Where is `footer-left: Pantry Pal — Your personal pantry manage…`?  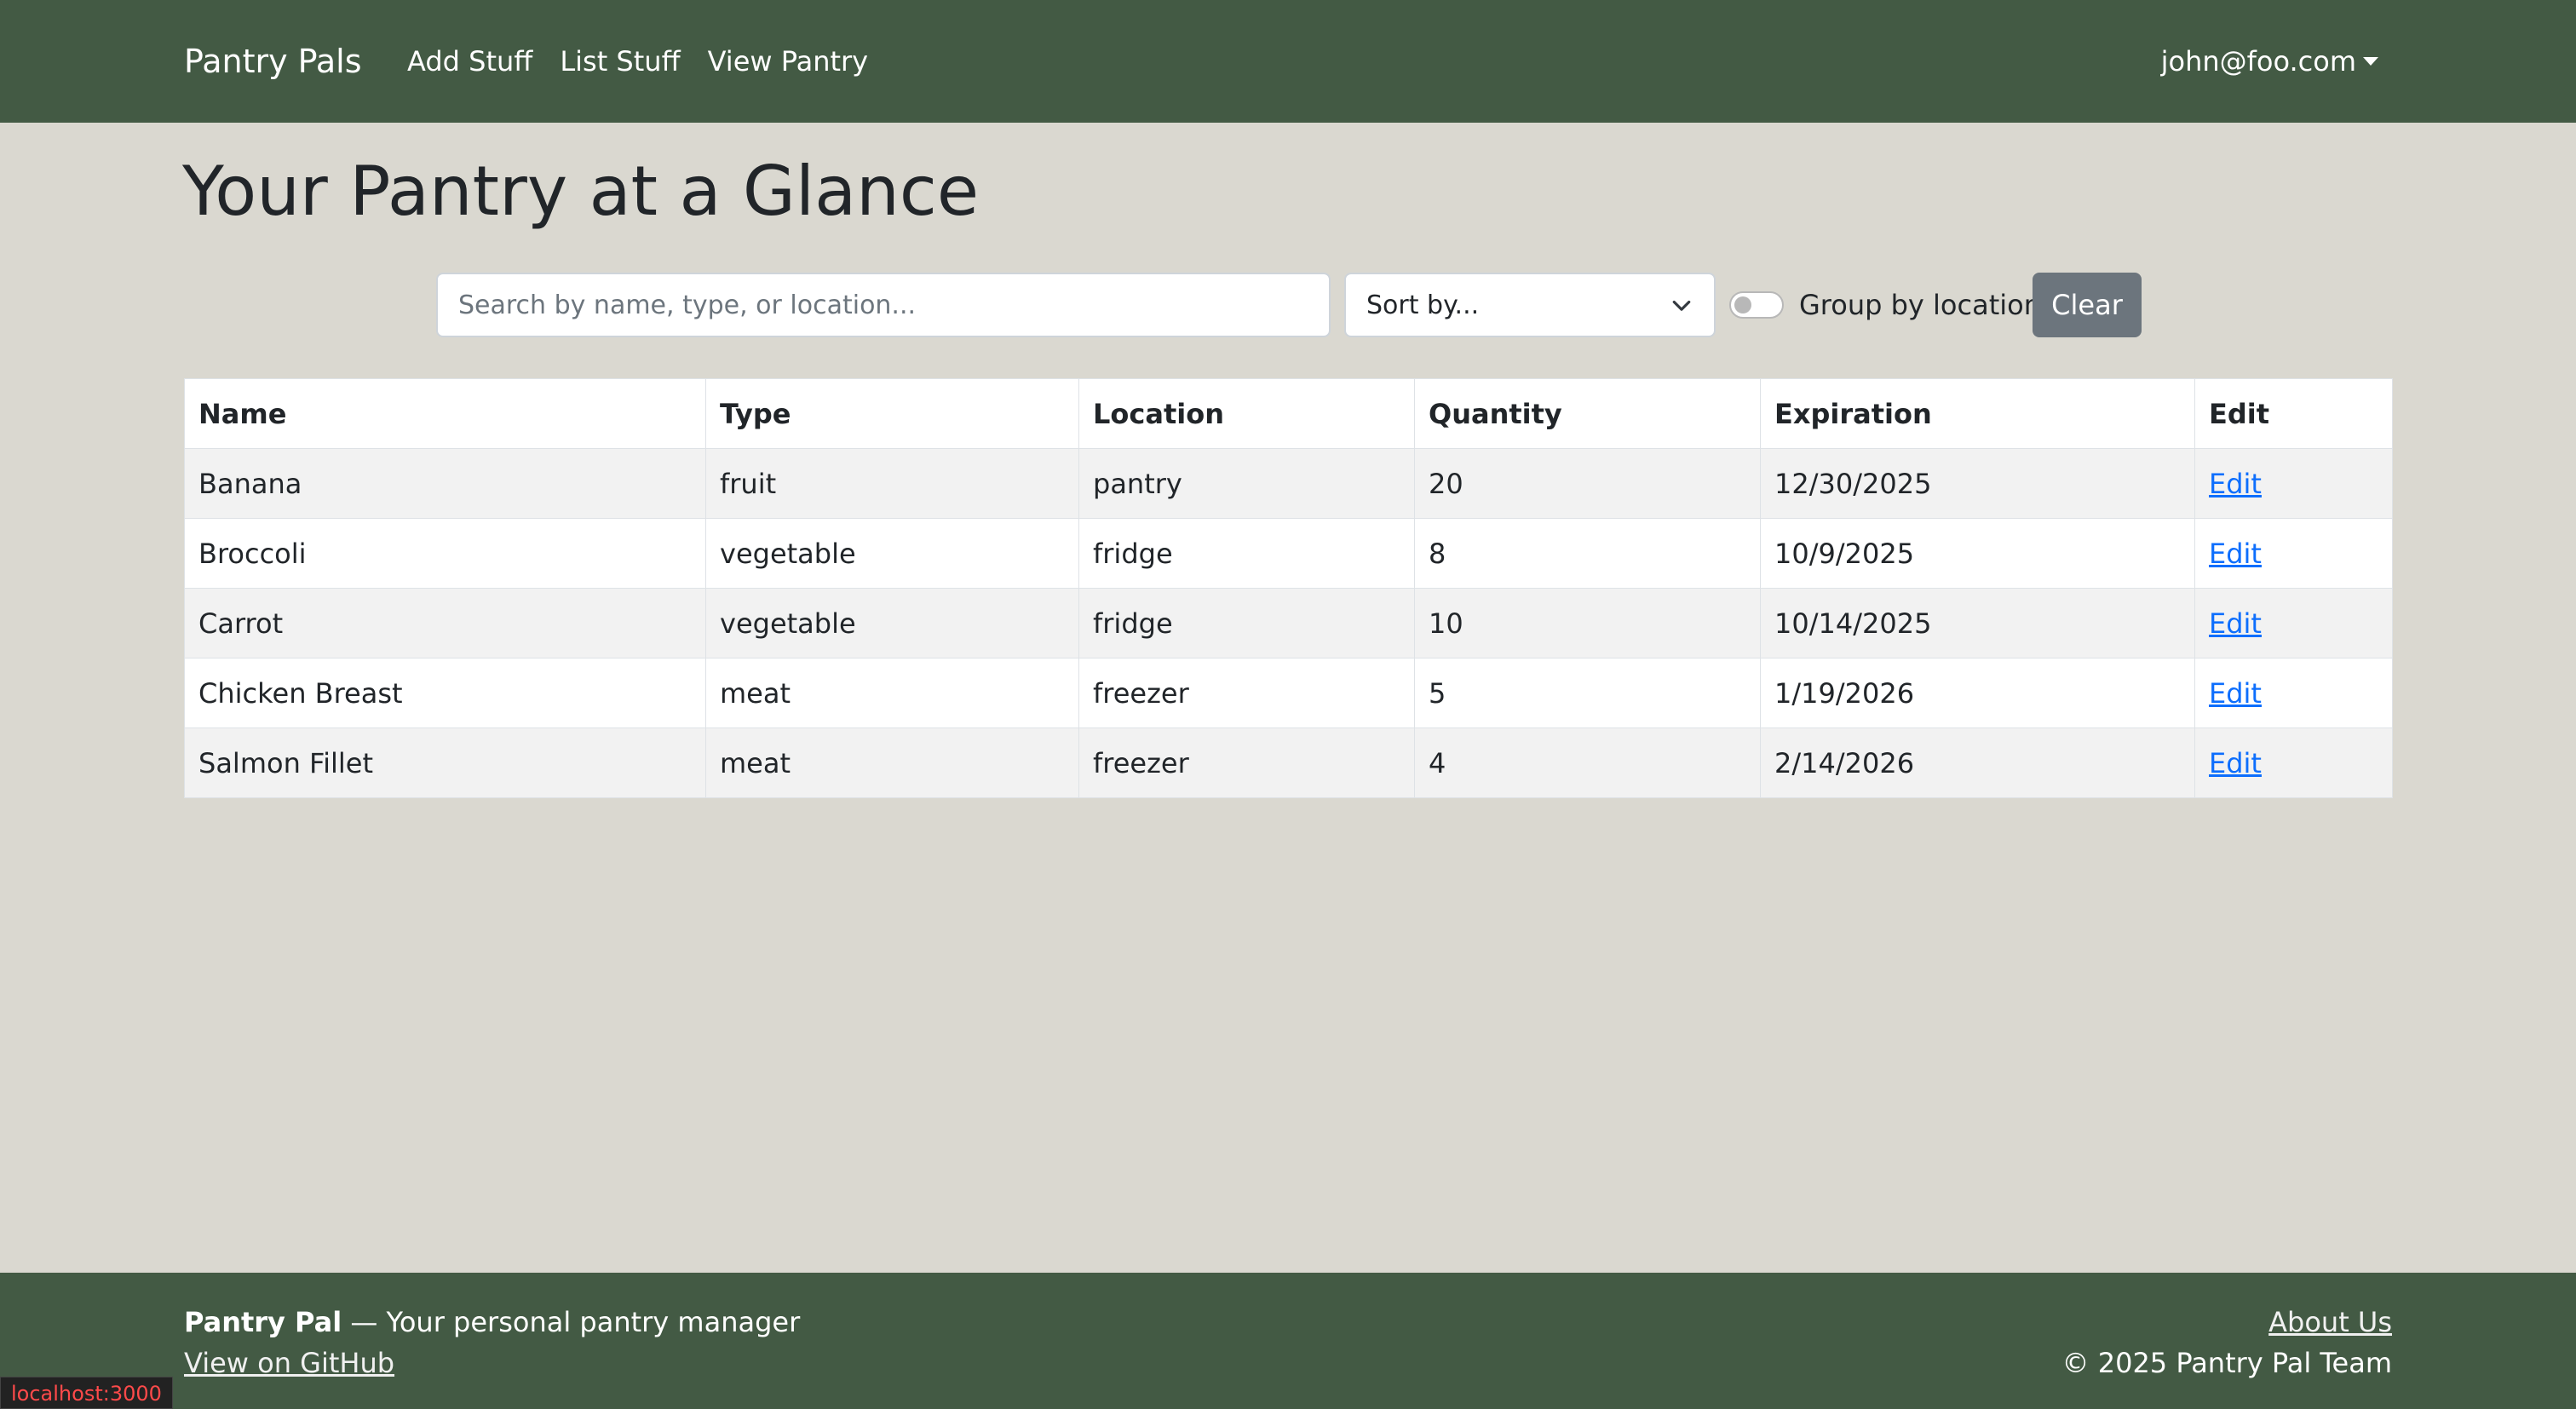
footer-left: Pantry Pal — Your personal pantry manage… is located at coordinates (492, 1342).